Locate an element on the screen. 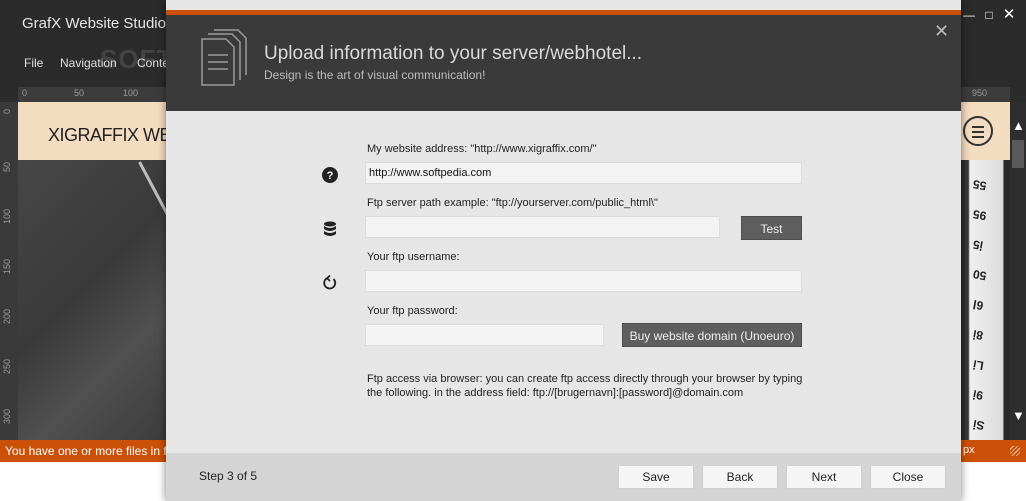 This screenshot has width=1026, height=501. site-header-right is located at coordinates (985, 131).